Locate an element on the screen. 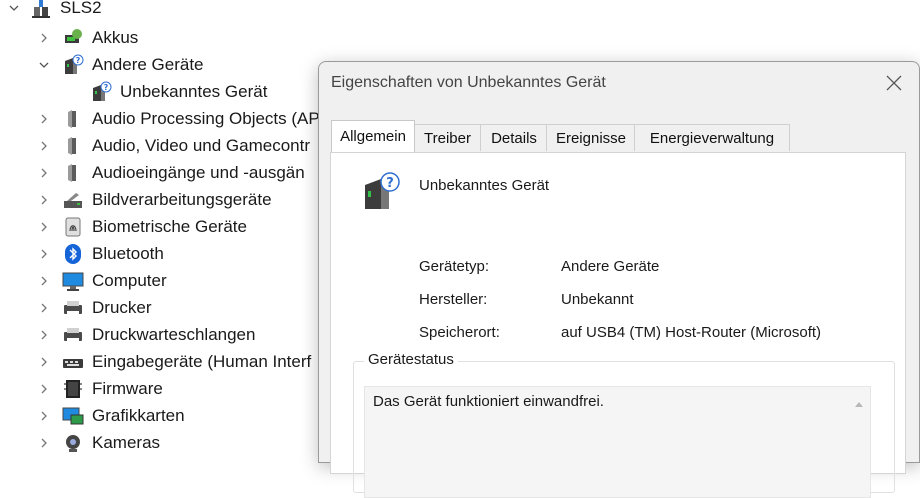  tree-category: Bluetooth is located at coordinates (102, 253).